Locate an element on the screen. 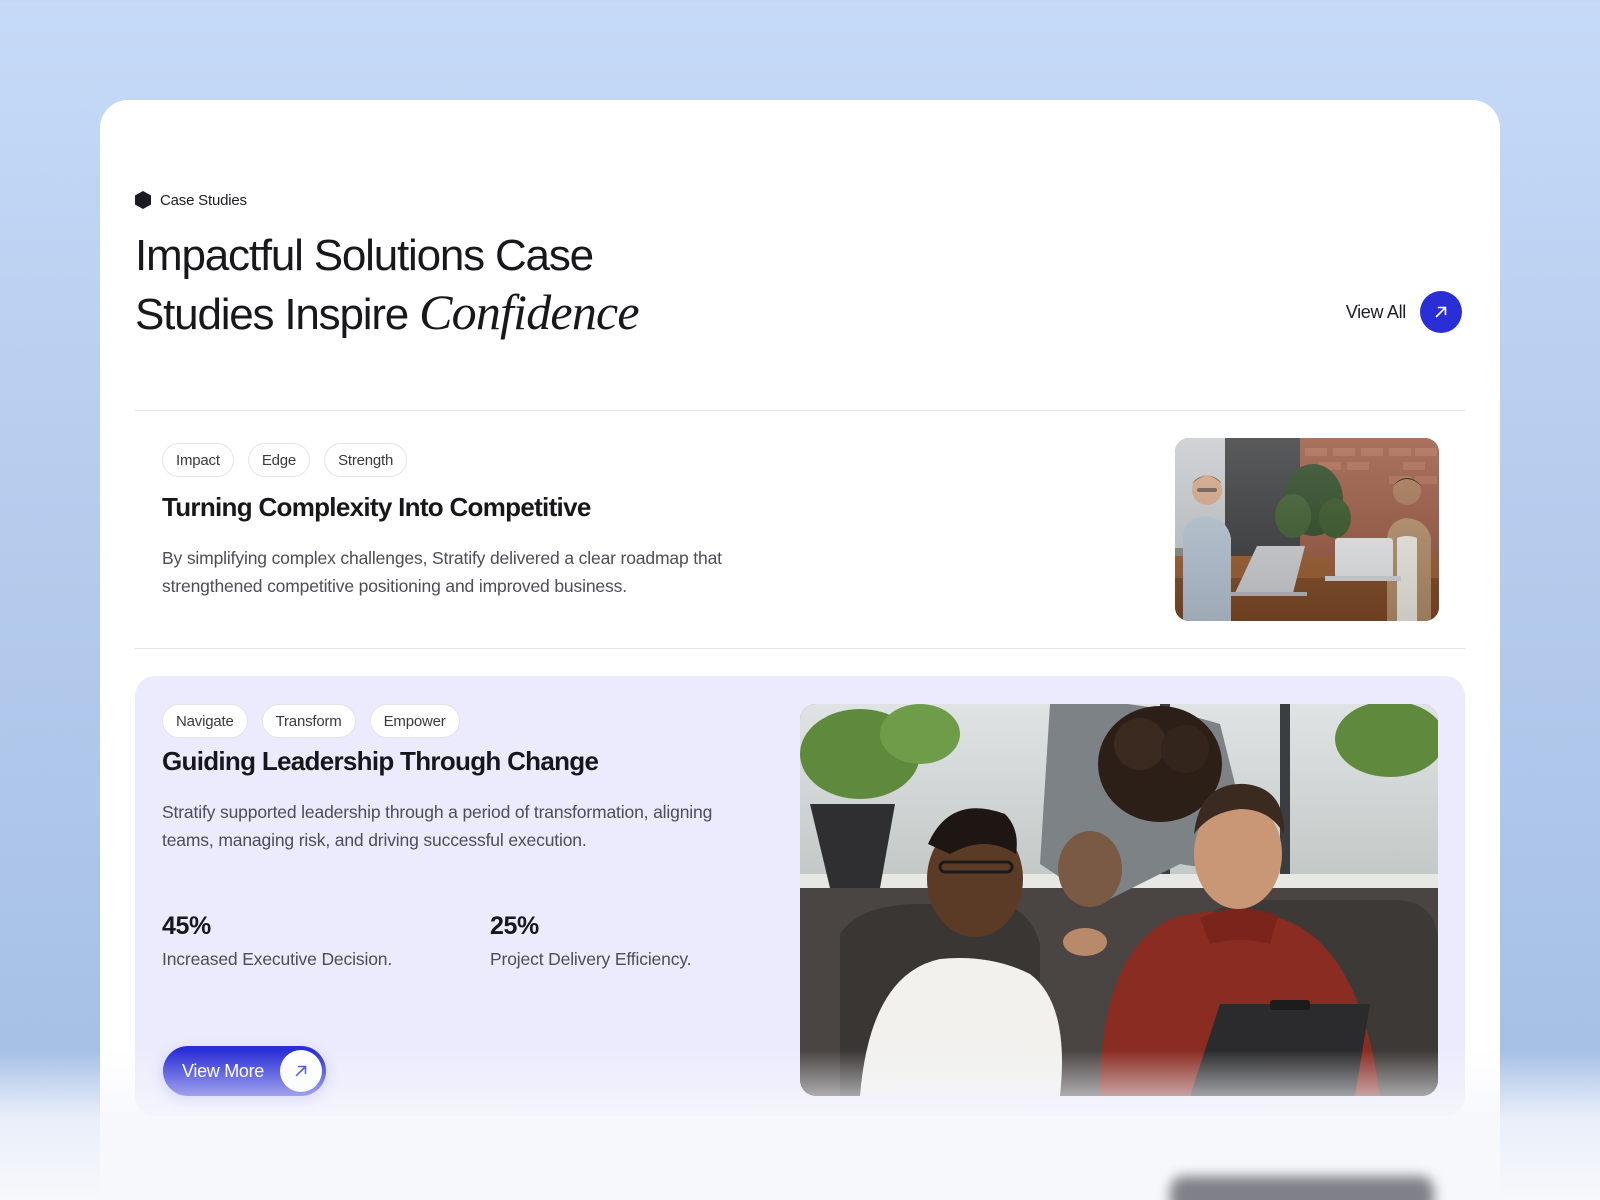 This screenshot has width=1600, height=1200. next-case-photo-preview is located at coordinates (1302, 1188).